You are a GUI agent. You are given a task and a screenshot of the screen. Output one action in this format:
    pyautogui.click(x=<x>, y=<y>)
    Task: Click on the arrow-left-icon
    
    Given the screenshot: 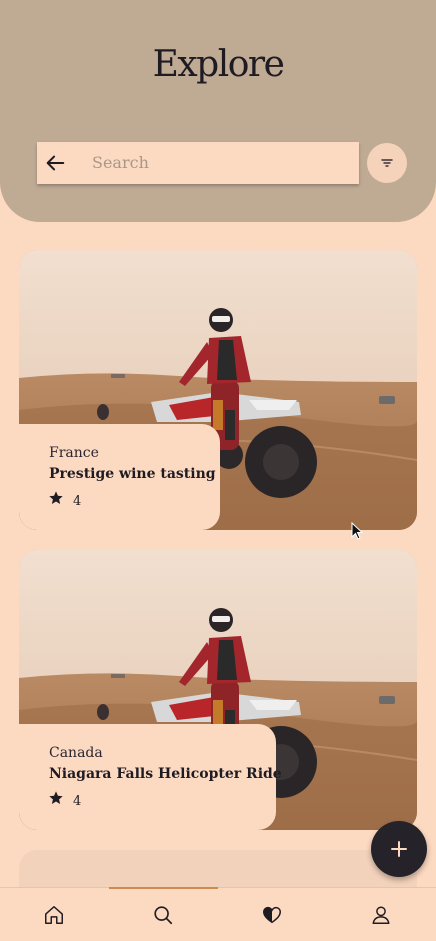 What is the action you would take?
    pyautogui.click(x=55, y=163)
    